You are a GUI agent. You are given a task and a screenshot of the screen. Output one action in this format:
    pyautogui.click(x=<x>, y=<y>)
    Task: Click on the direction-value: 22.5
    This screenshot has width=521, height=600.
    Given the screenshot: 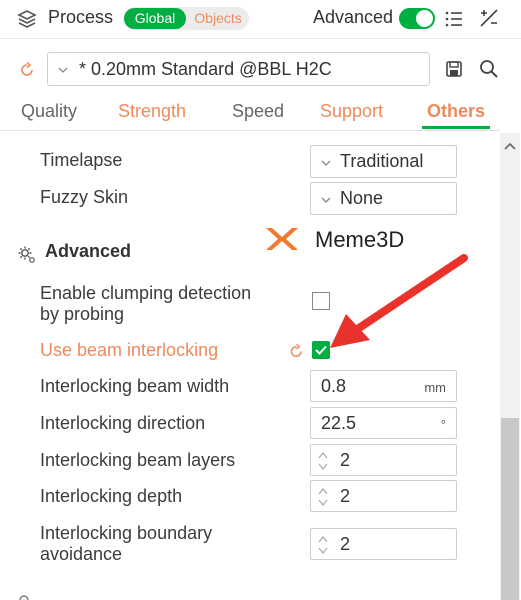 What is the action you would take?
    pyautogui.click(x=339, y=423)
    